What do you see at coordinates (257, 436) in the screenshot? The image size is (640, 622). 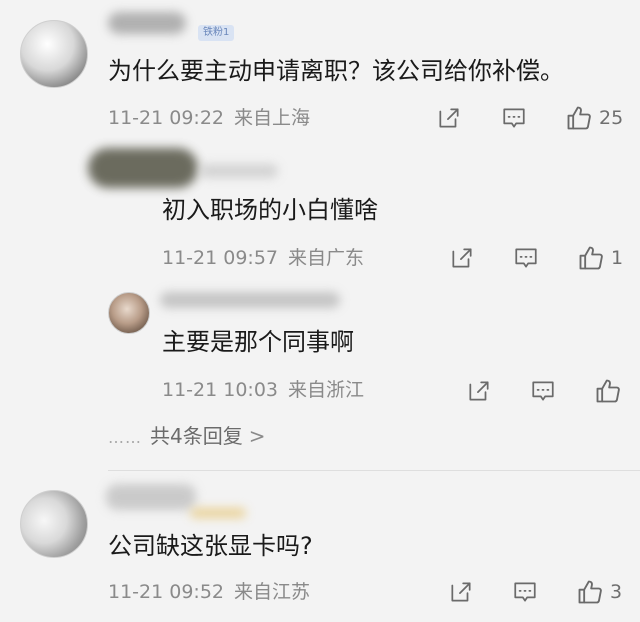 I see `chevron-right-icon: >` at bounding box center [257, 436].